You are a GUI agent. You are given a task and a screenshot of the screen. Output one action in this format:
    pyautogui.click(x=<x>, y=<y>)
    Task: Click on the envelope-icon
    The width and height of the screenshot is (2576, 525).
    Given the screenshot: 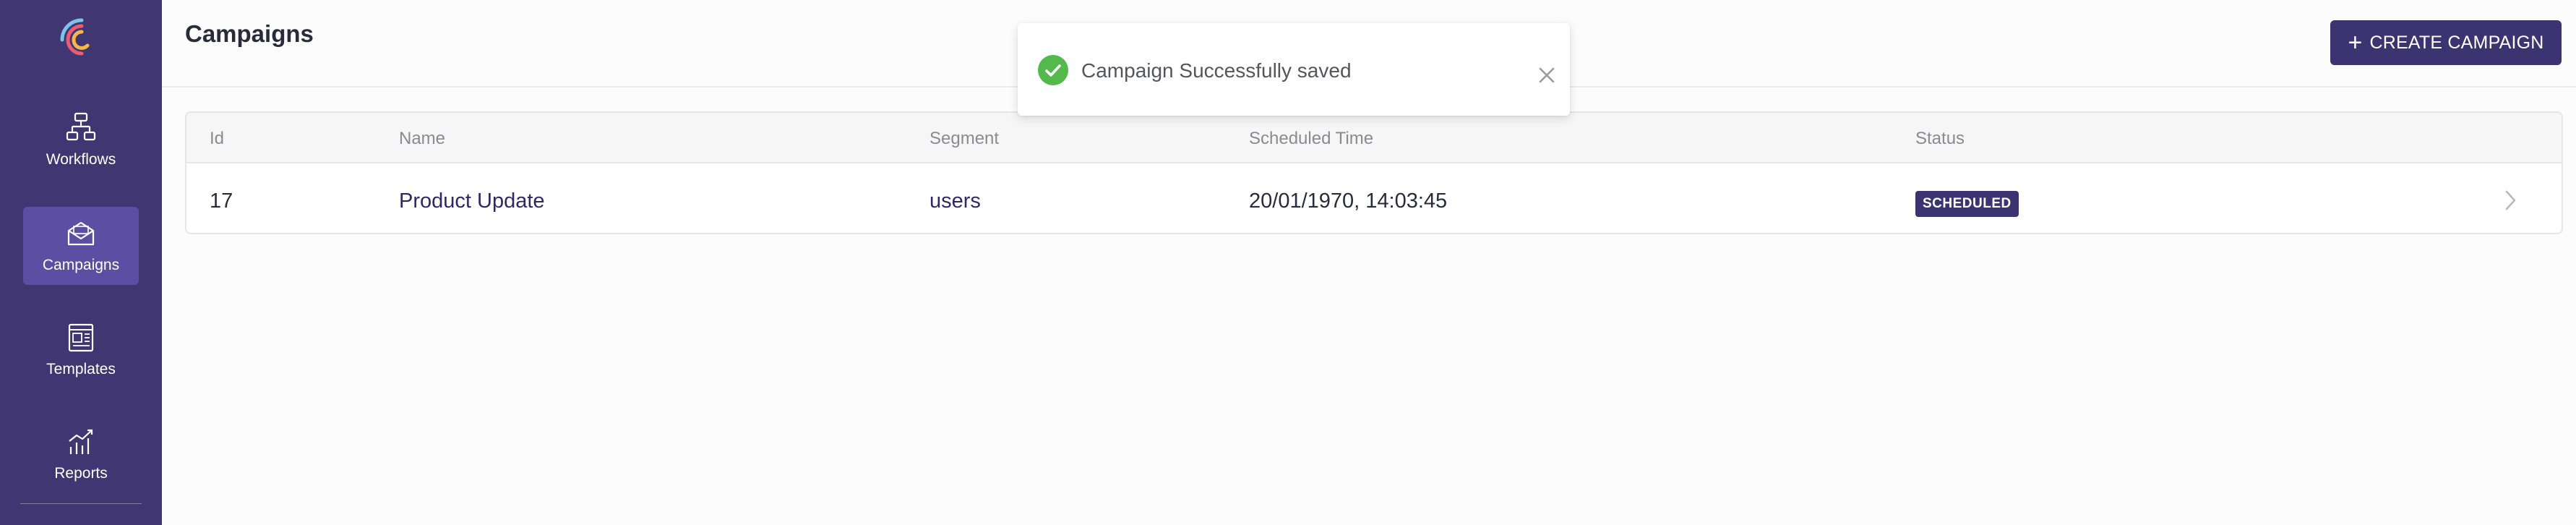 What is the action you would take?
    pyautogui.click(x=81, y=233)
    